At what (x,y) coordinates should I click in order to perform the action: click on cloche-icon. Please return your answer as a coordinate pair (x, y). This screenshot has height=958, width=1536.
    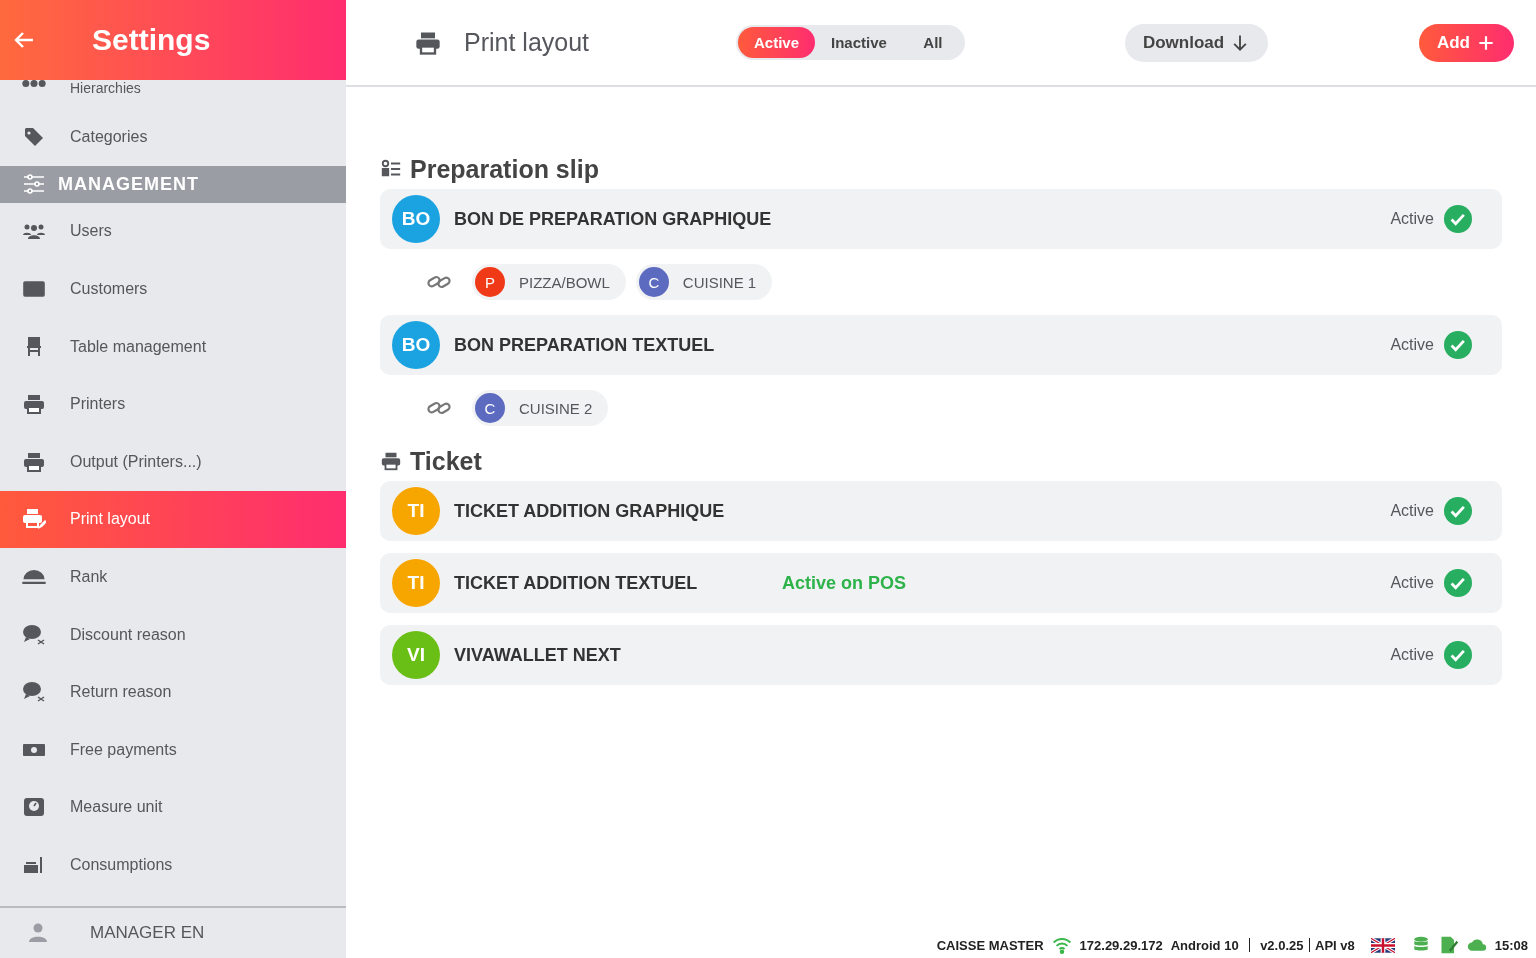
    Looking at the image, I should click on (34, 576).